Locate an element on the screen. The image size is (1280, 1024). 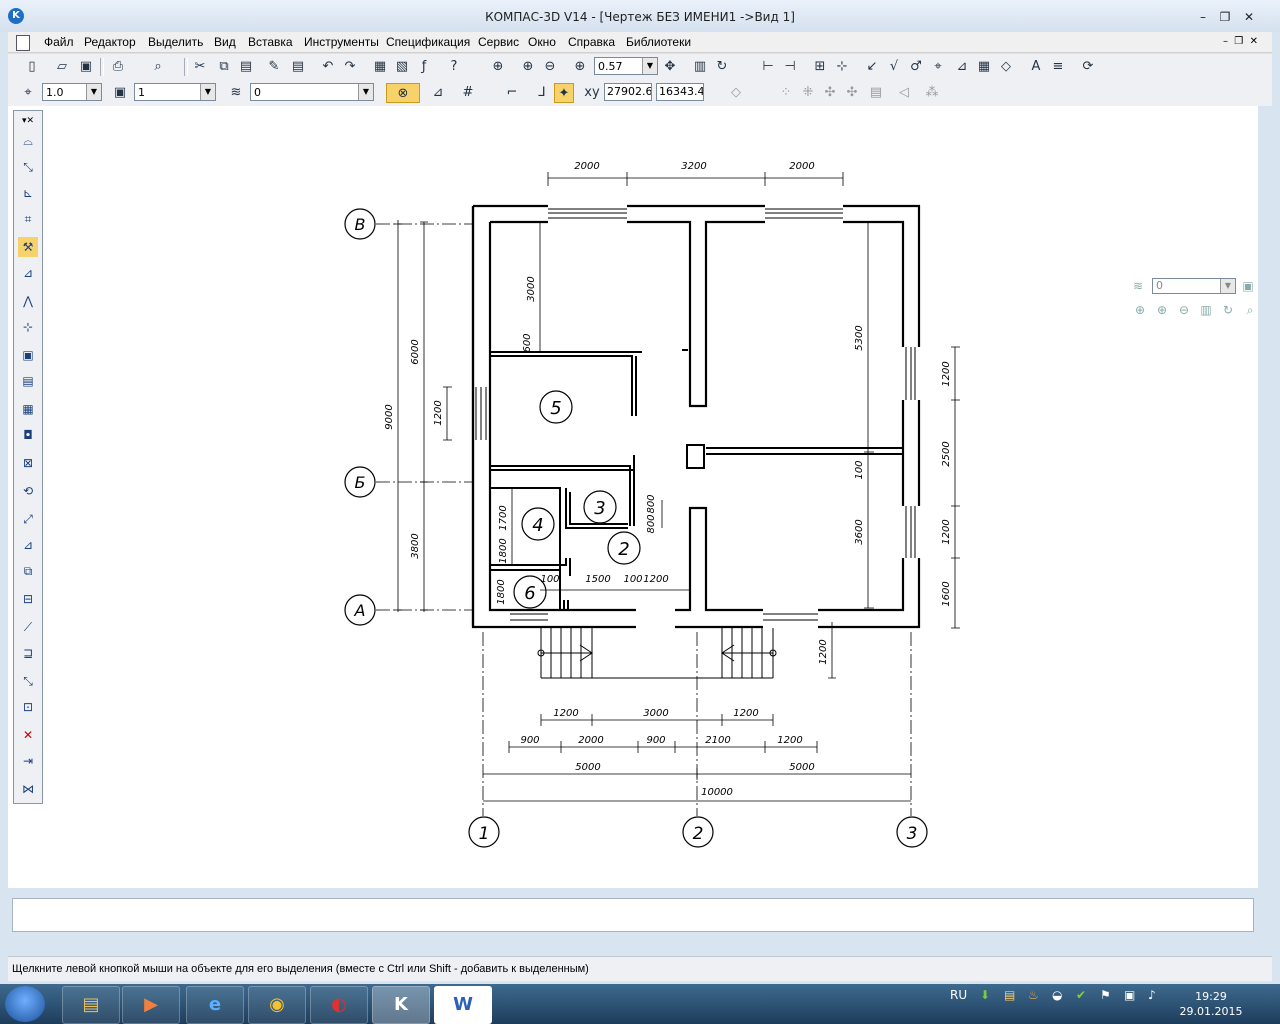
close-button: ✕ is located at coordinates (1249, 17).